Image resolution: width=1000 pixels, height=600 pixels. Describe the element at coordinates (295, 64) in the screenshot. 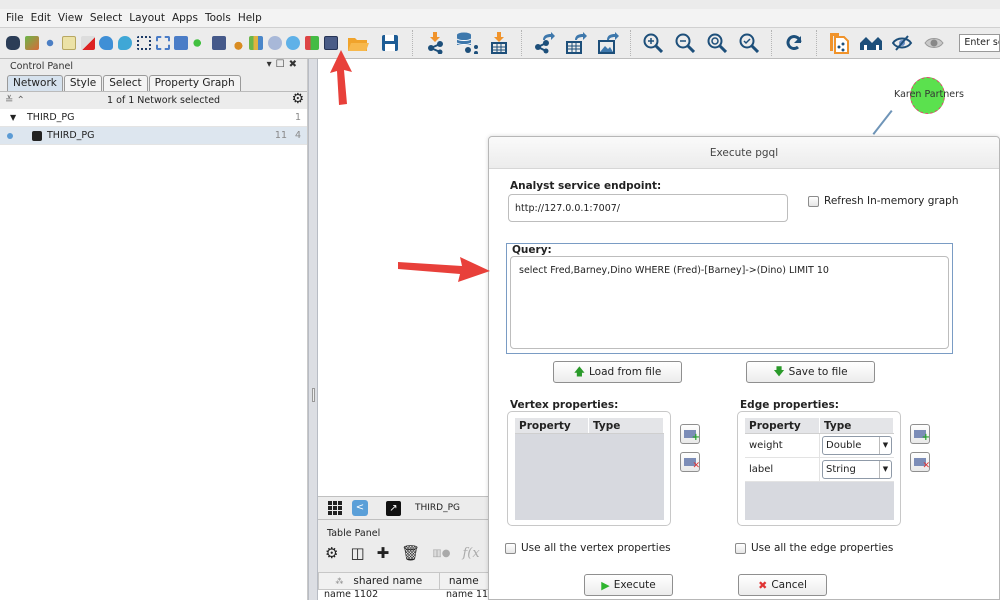

I see `close-icon: ✖` at that location.